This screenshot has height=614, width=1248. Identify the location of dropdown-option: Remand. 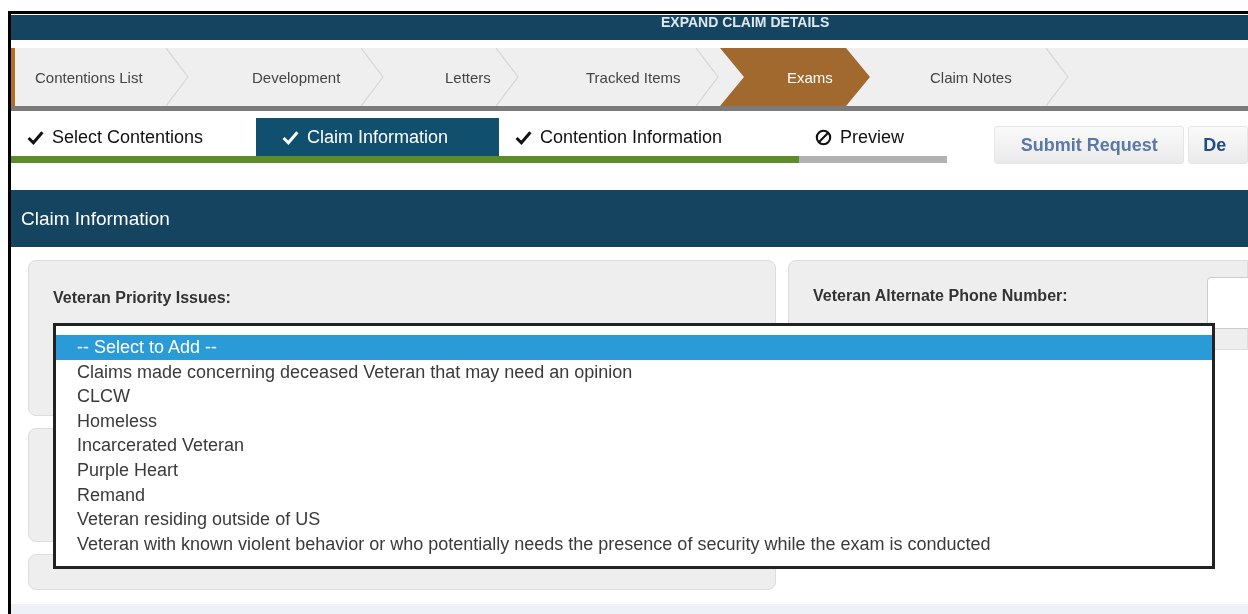
(634, 495).